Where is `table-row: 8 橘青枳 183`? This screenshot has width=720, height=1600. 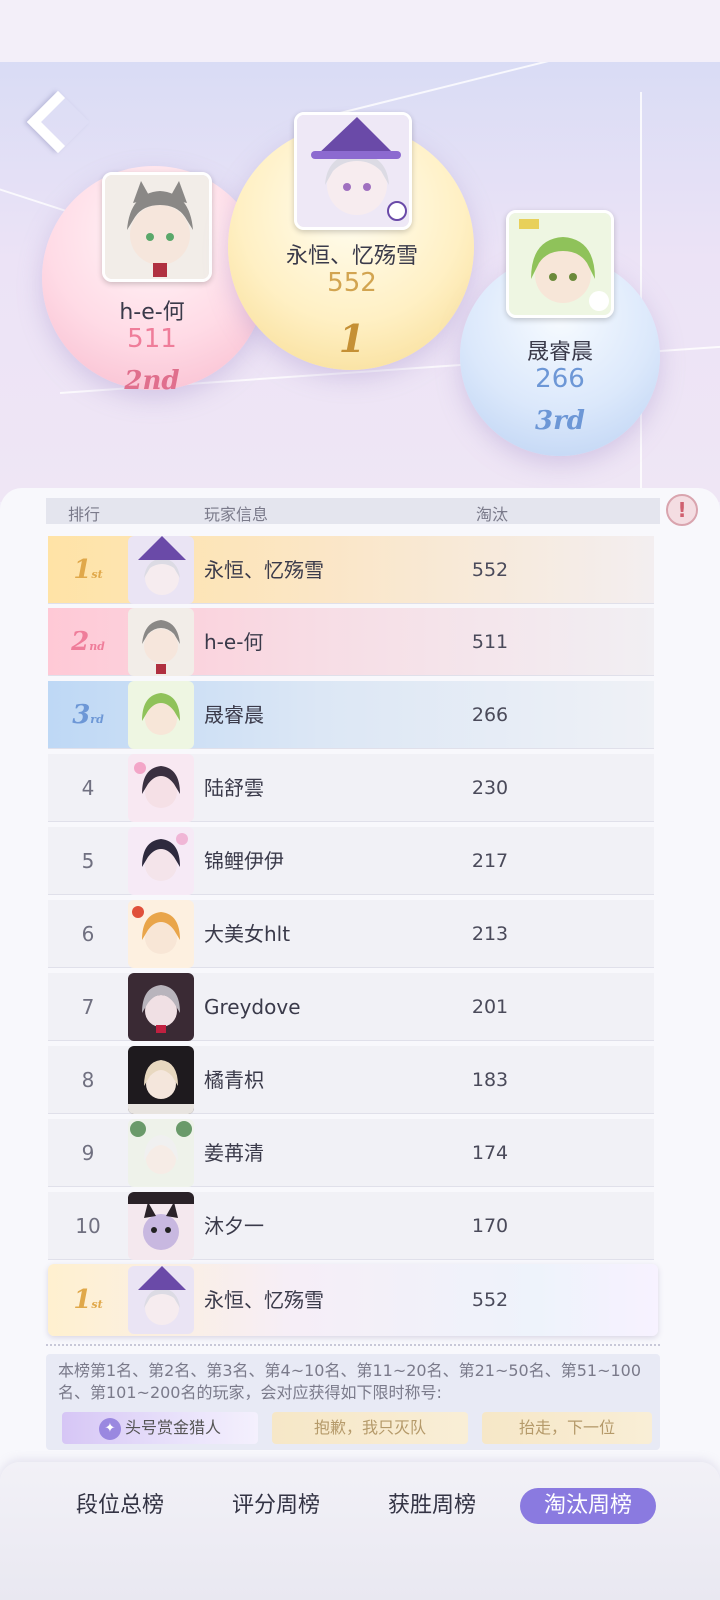
table-row: 8 橘青枳 183 is located at coordinates (351, 1080).